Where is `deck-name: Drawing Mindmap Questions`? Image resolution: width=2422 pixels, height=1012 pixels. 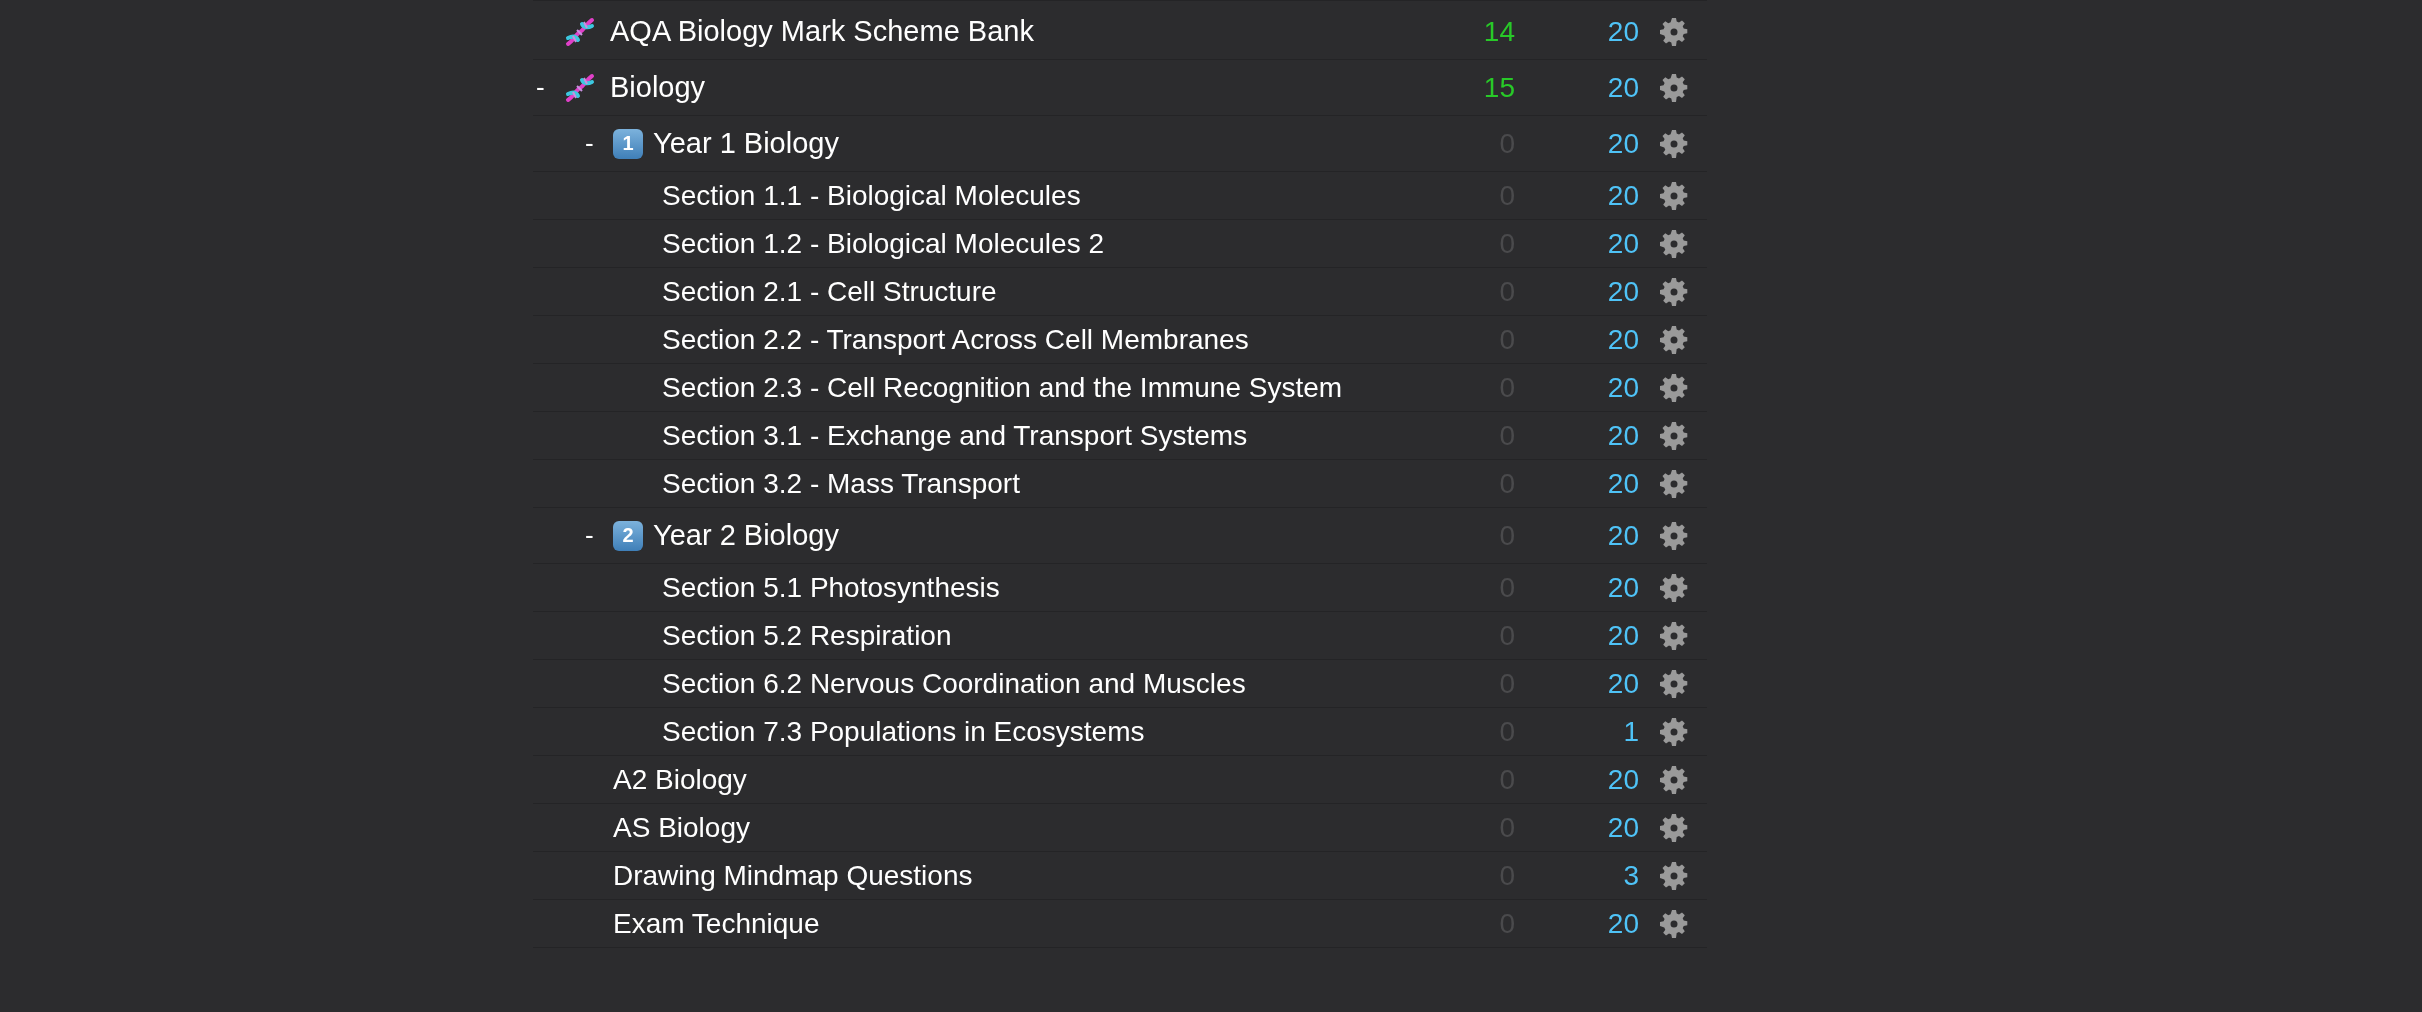
deck-name: Drawing Mindmap Questions is located at coordinates (793, 875).